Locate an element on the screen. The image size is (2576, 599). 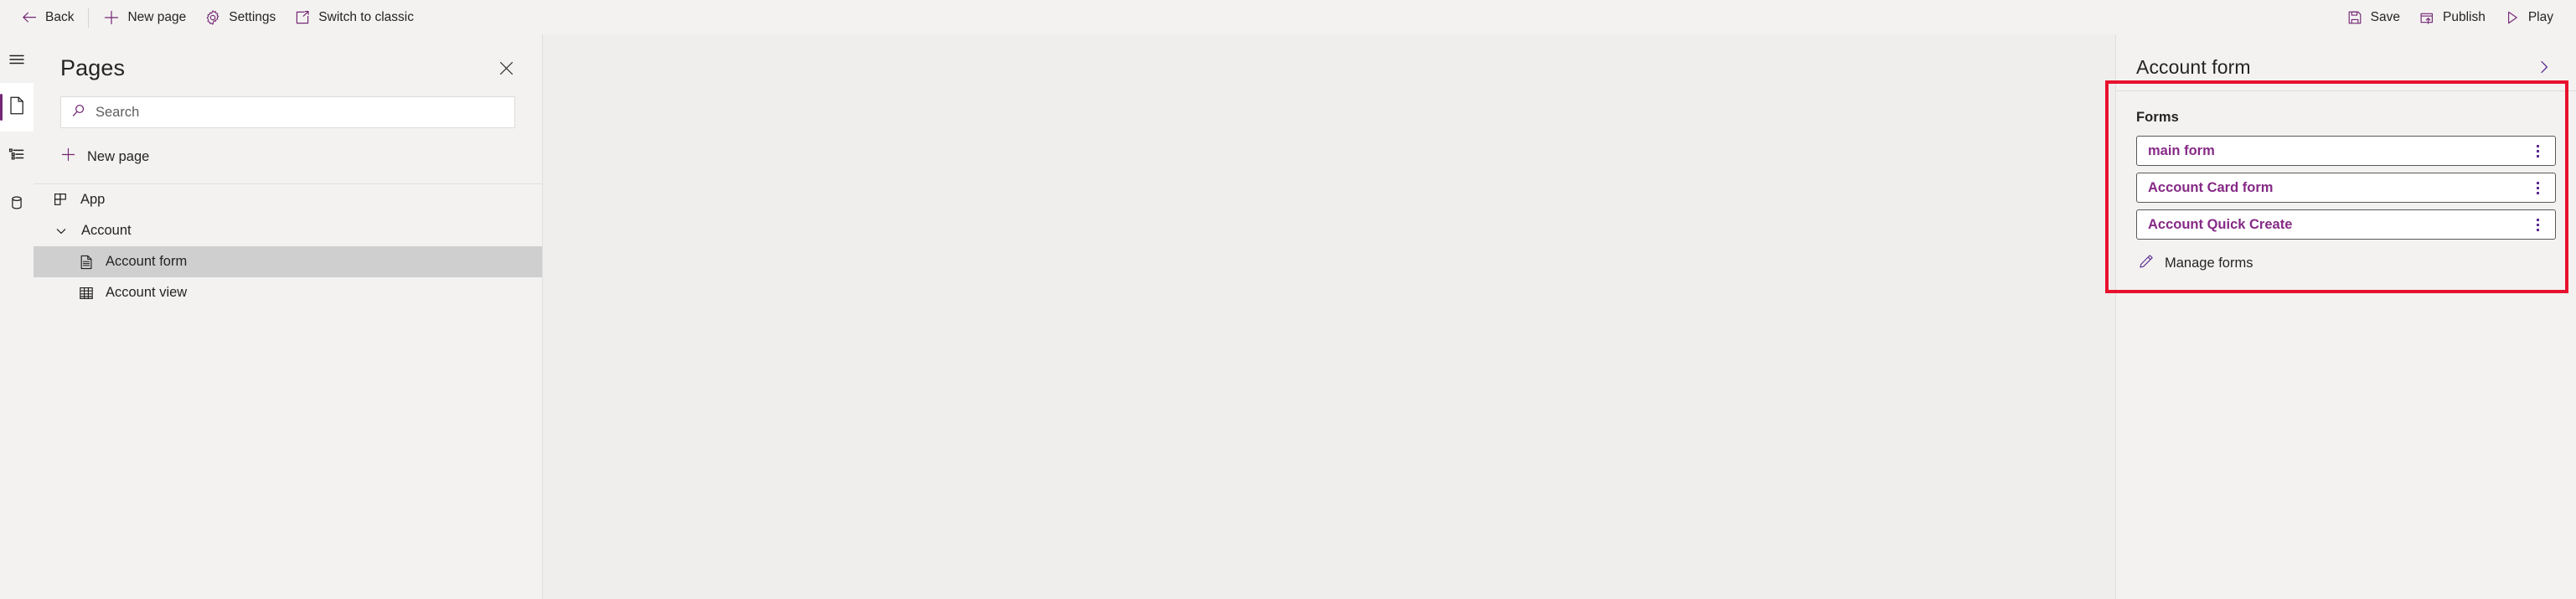
save-button-label: Save is located at coordinates (2385, 16).